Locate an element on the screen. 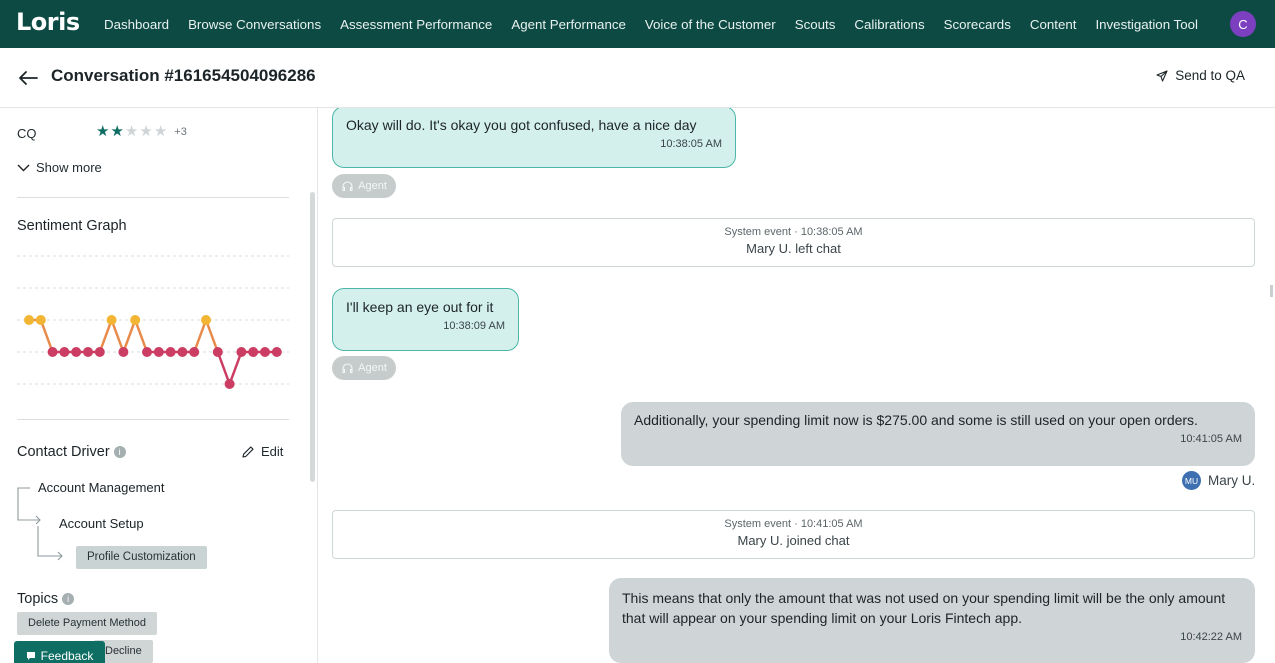 This screenshot has height=663, width=1275. send-to-qa-button: Send to QA is located at coordinates (1200, 75).